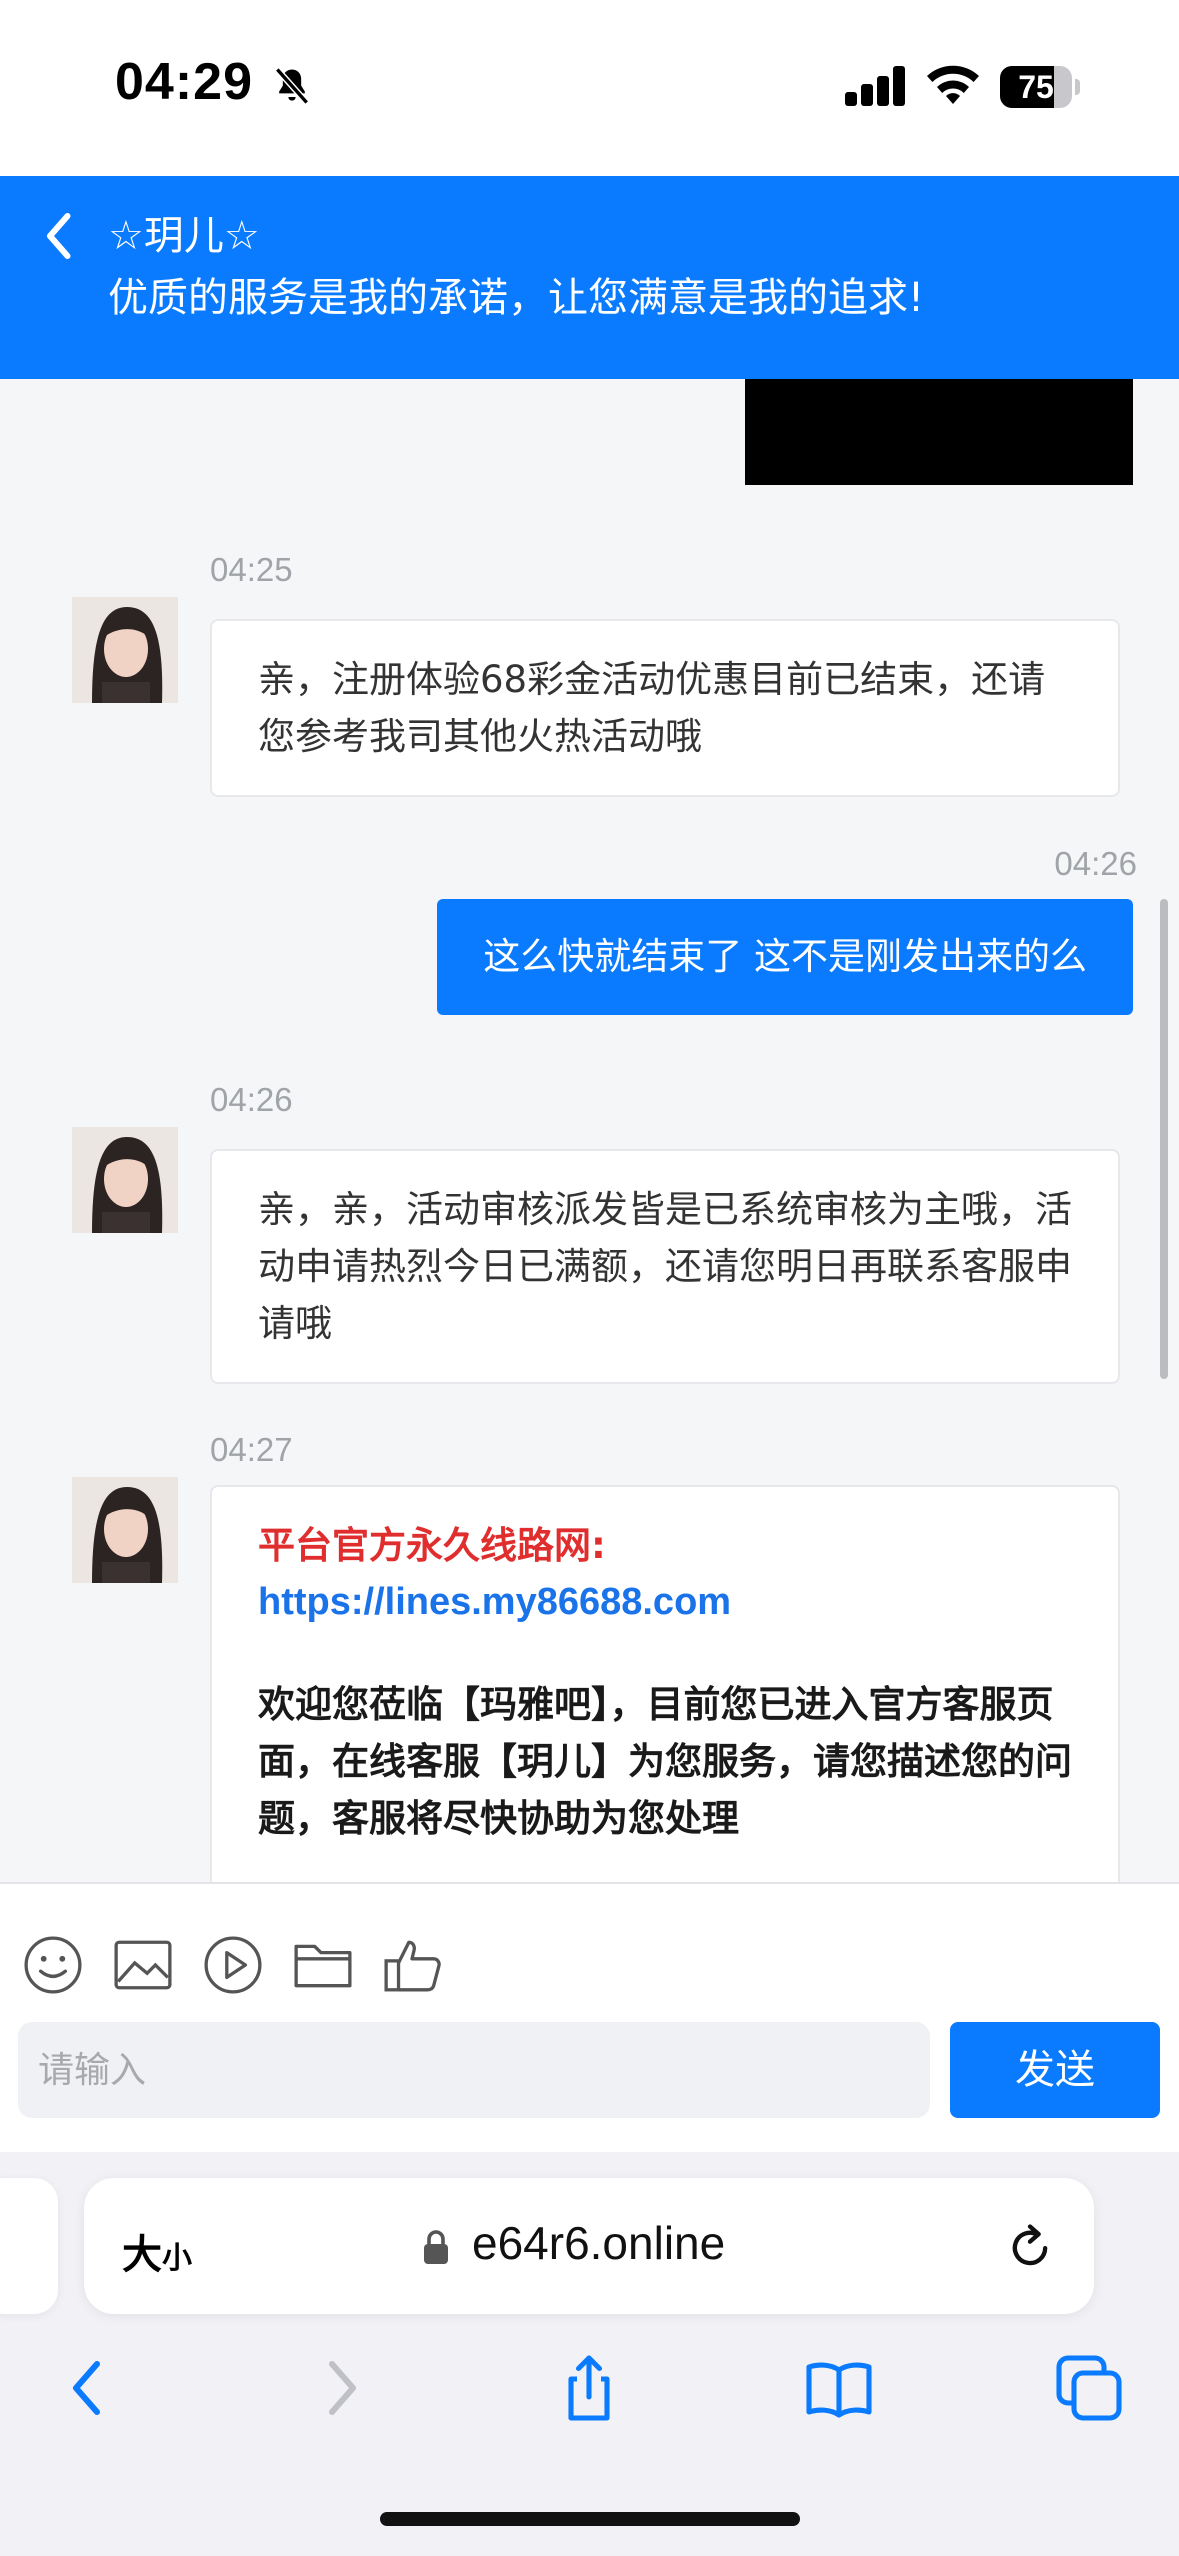  I want to click on chat-header: ☆玥儿☆ 优质的服务是我的承诺，让您满意是我的追求!, so click(589, 277).